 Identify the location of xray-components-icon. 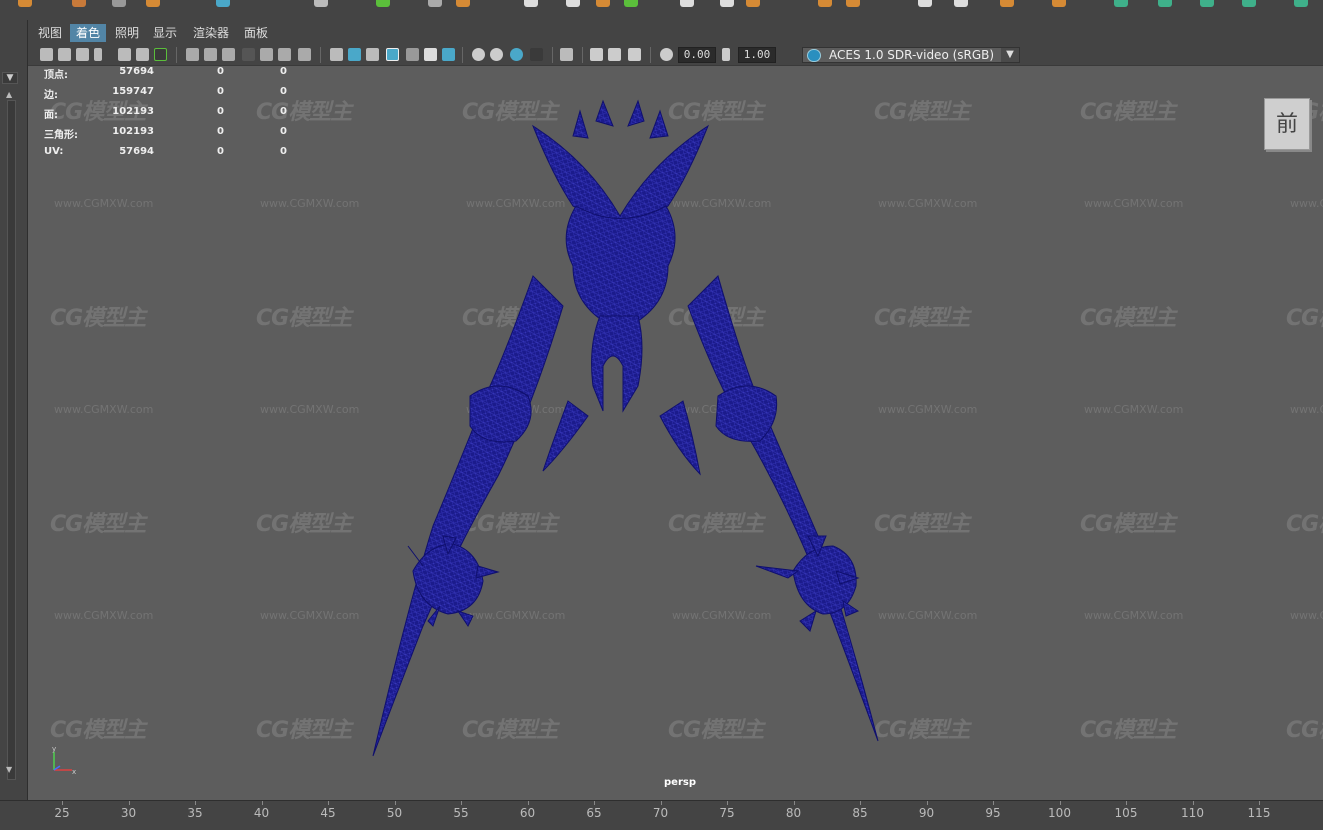
(634, 54).